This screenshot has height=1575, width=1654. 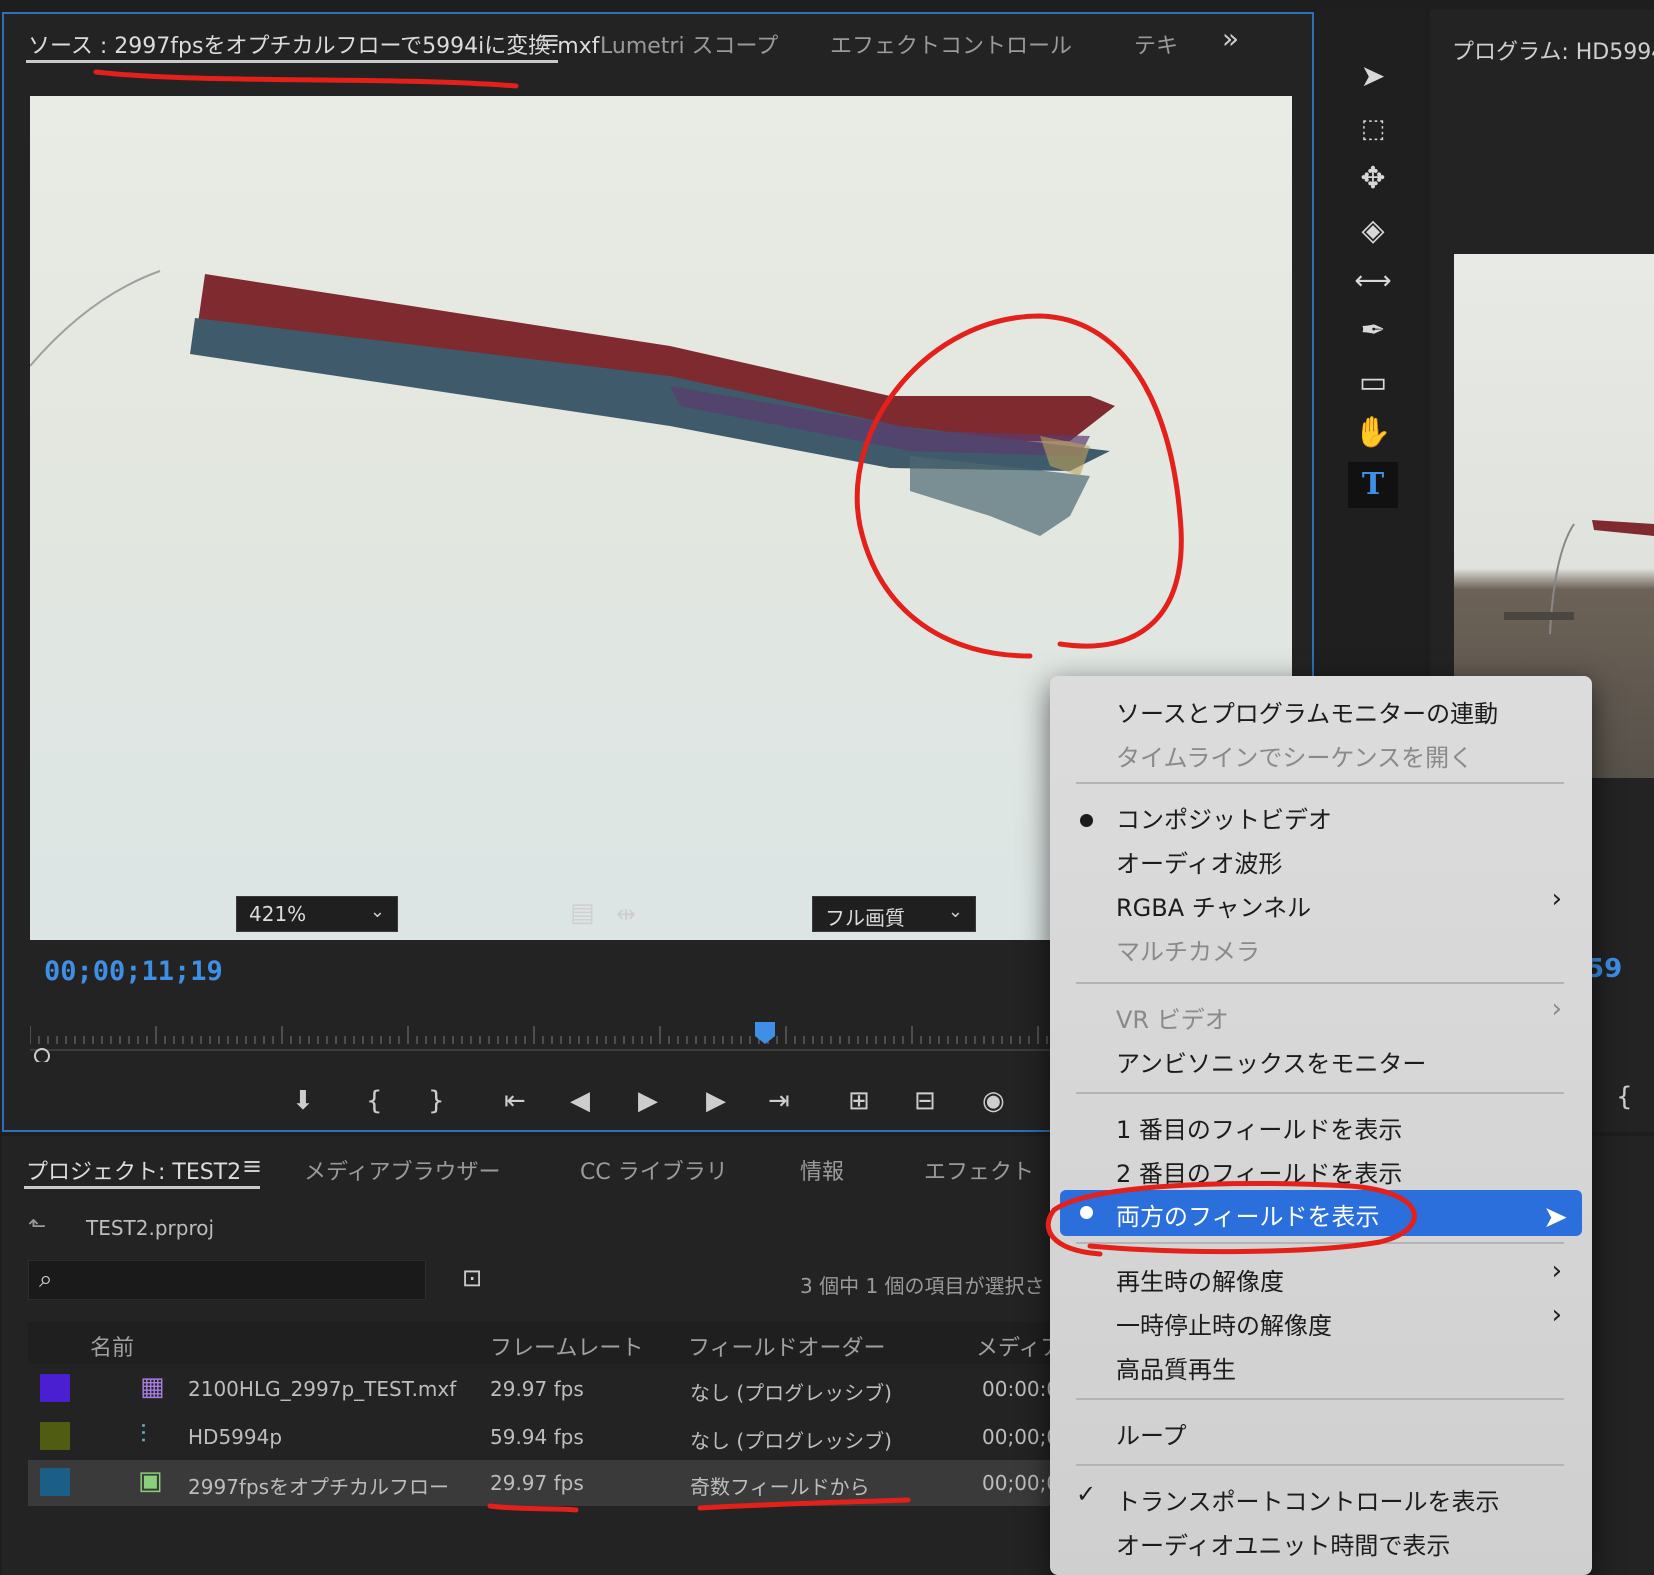 What do you see at coordinates (37, 1226) in the screenshot?
I see `folder-up-icon: ⬑` at bounding box center [37, 1226].